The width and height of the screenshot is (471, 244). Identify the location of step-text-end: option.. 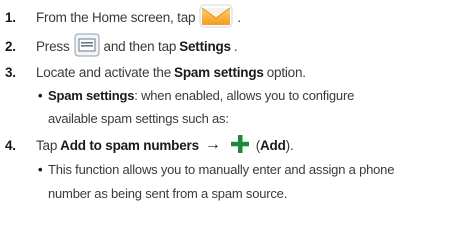
(286, 72).